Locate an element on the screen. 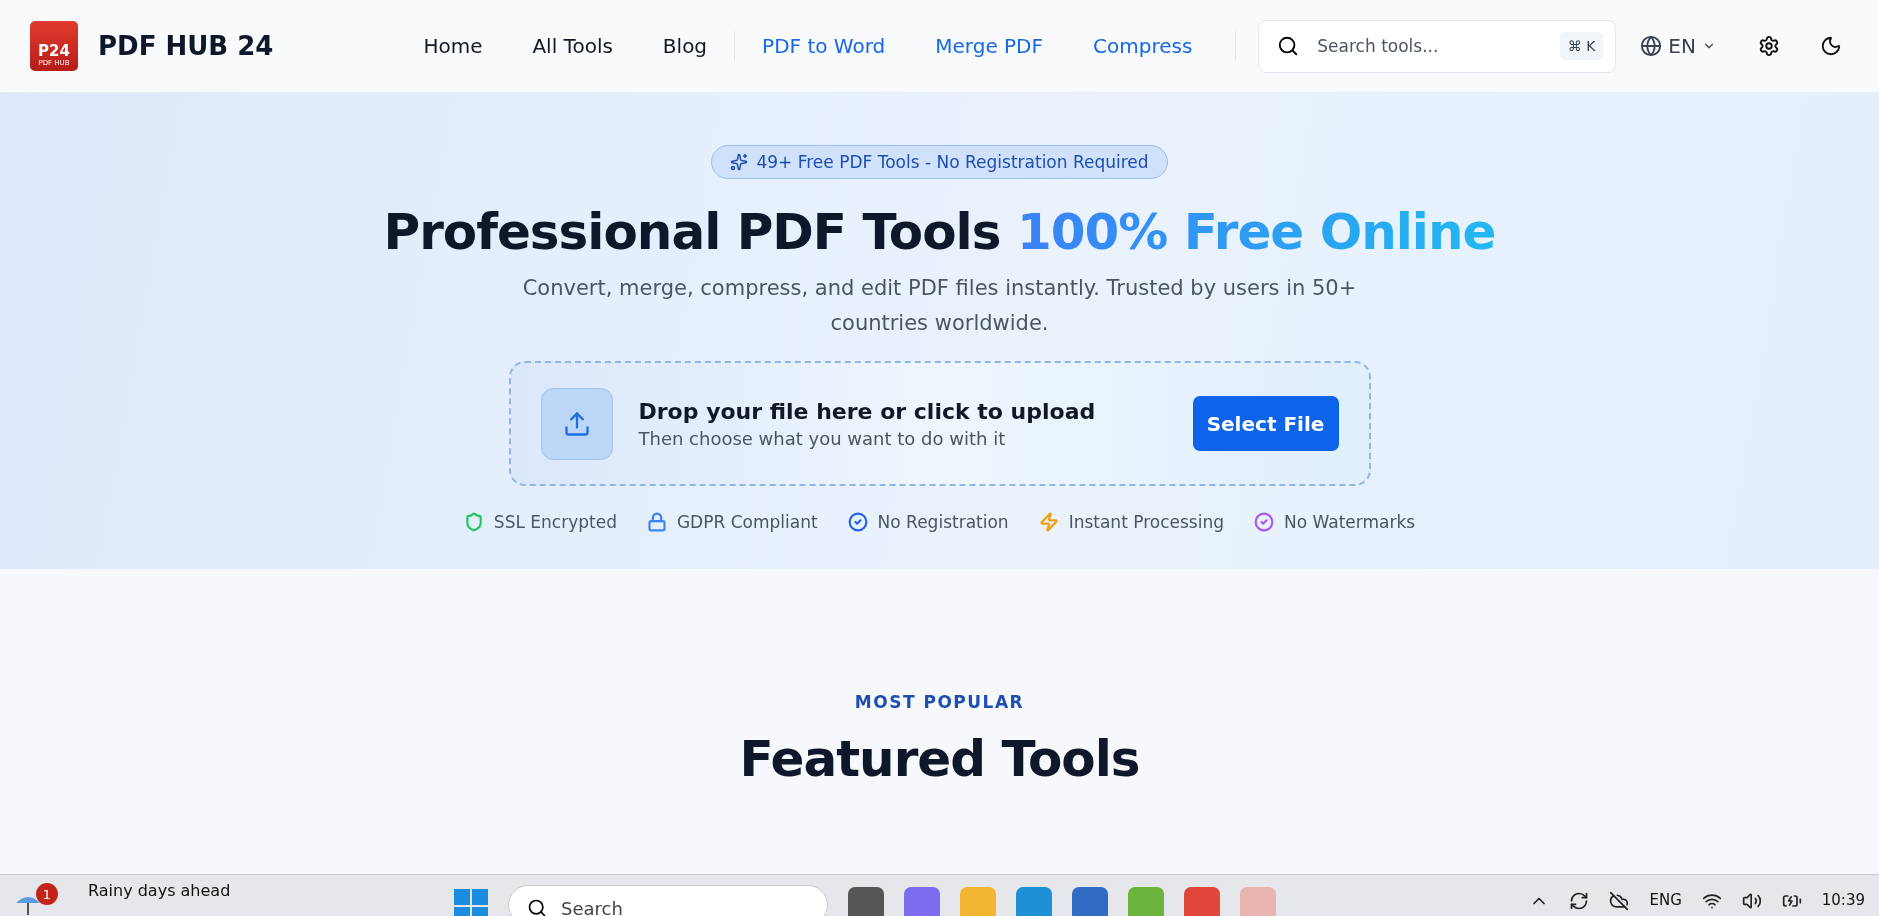 The height and width of the screenshot is (916, 1879). app-icon is located at coordinates (866, 901).